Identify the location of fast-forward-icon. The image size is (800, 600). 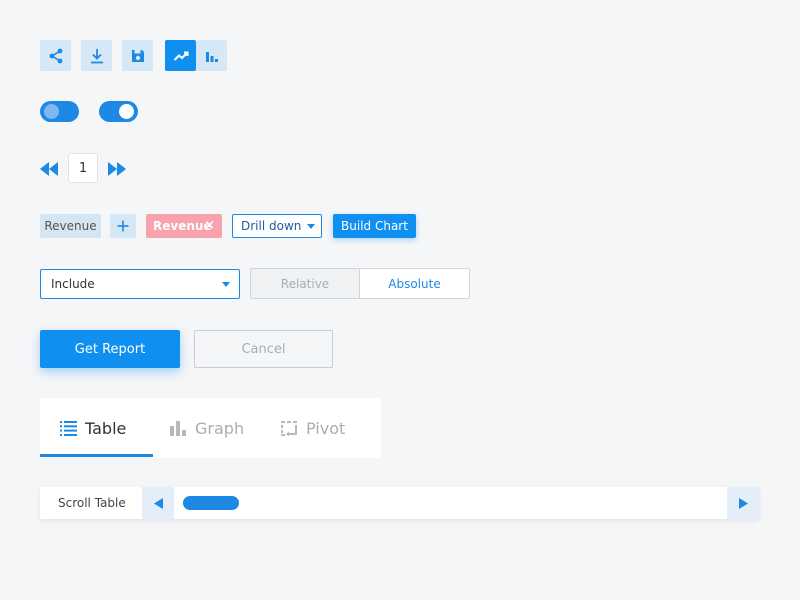
(117, 169).